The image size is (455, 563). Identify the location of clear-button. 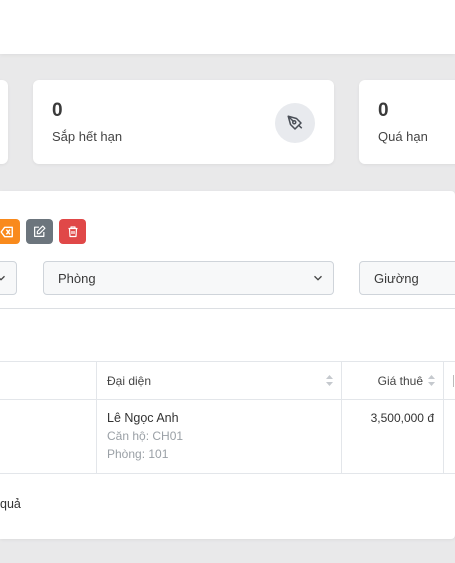
(10, 231).